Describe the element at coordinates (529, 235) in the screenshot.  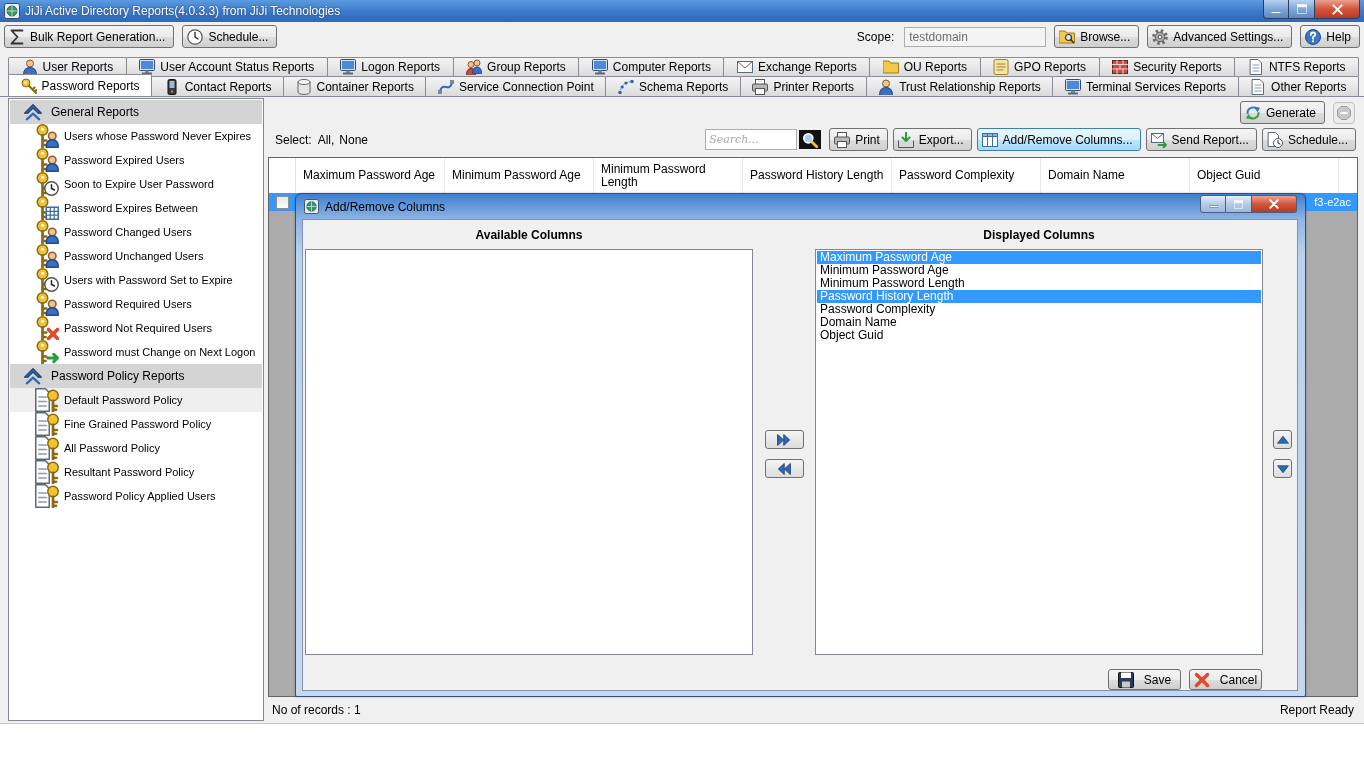
I see `column-list-heading: Available Columns` at that location.